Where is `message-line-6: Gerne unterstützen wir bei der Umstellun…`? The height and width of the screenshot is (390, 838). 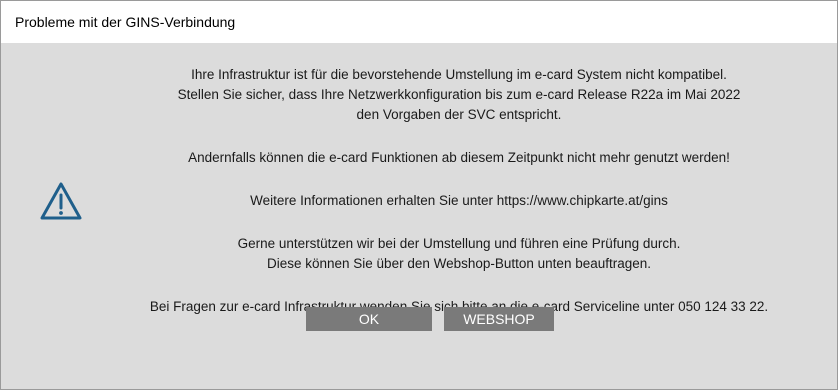 message-line-6: Gerne unterstützen wir bei der Umstellun… is located at coordinates (459, 243).